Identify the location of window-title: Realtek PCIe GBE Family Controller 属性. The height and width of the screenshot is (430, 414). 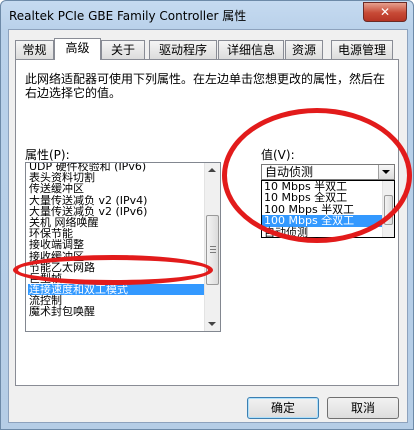
(128, 16).